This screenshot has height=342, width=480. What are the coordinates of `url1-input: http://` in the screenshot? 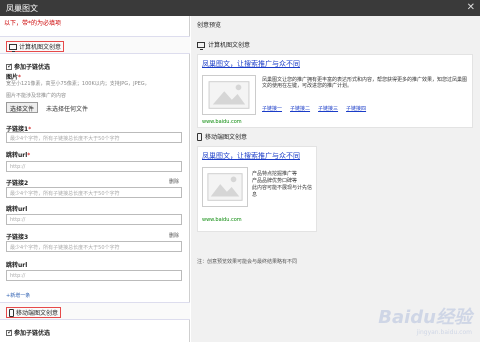 It's located at (94, 166).